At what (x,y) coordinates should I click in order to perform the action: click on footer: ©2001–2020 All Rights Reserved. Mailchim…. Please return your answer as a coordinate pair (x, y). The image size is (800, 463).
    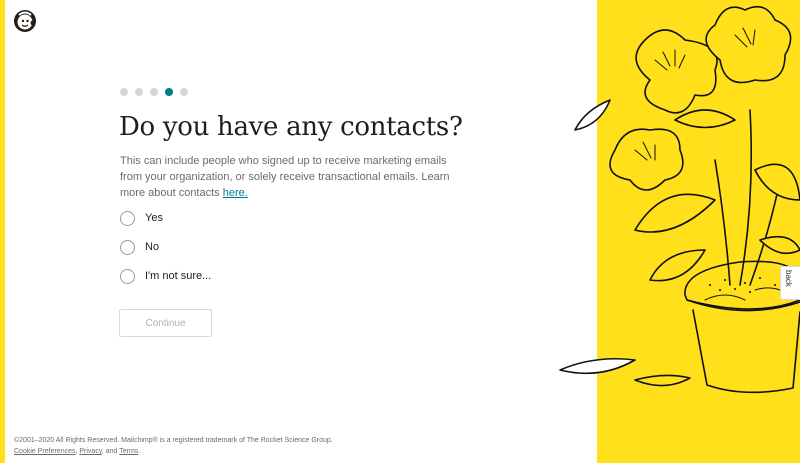
    Looking at the image, I should click on (173, 446).